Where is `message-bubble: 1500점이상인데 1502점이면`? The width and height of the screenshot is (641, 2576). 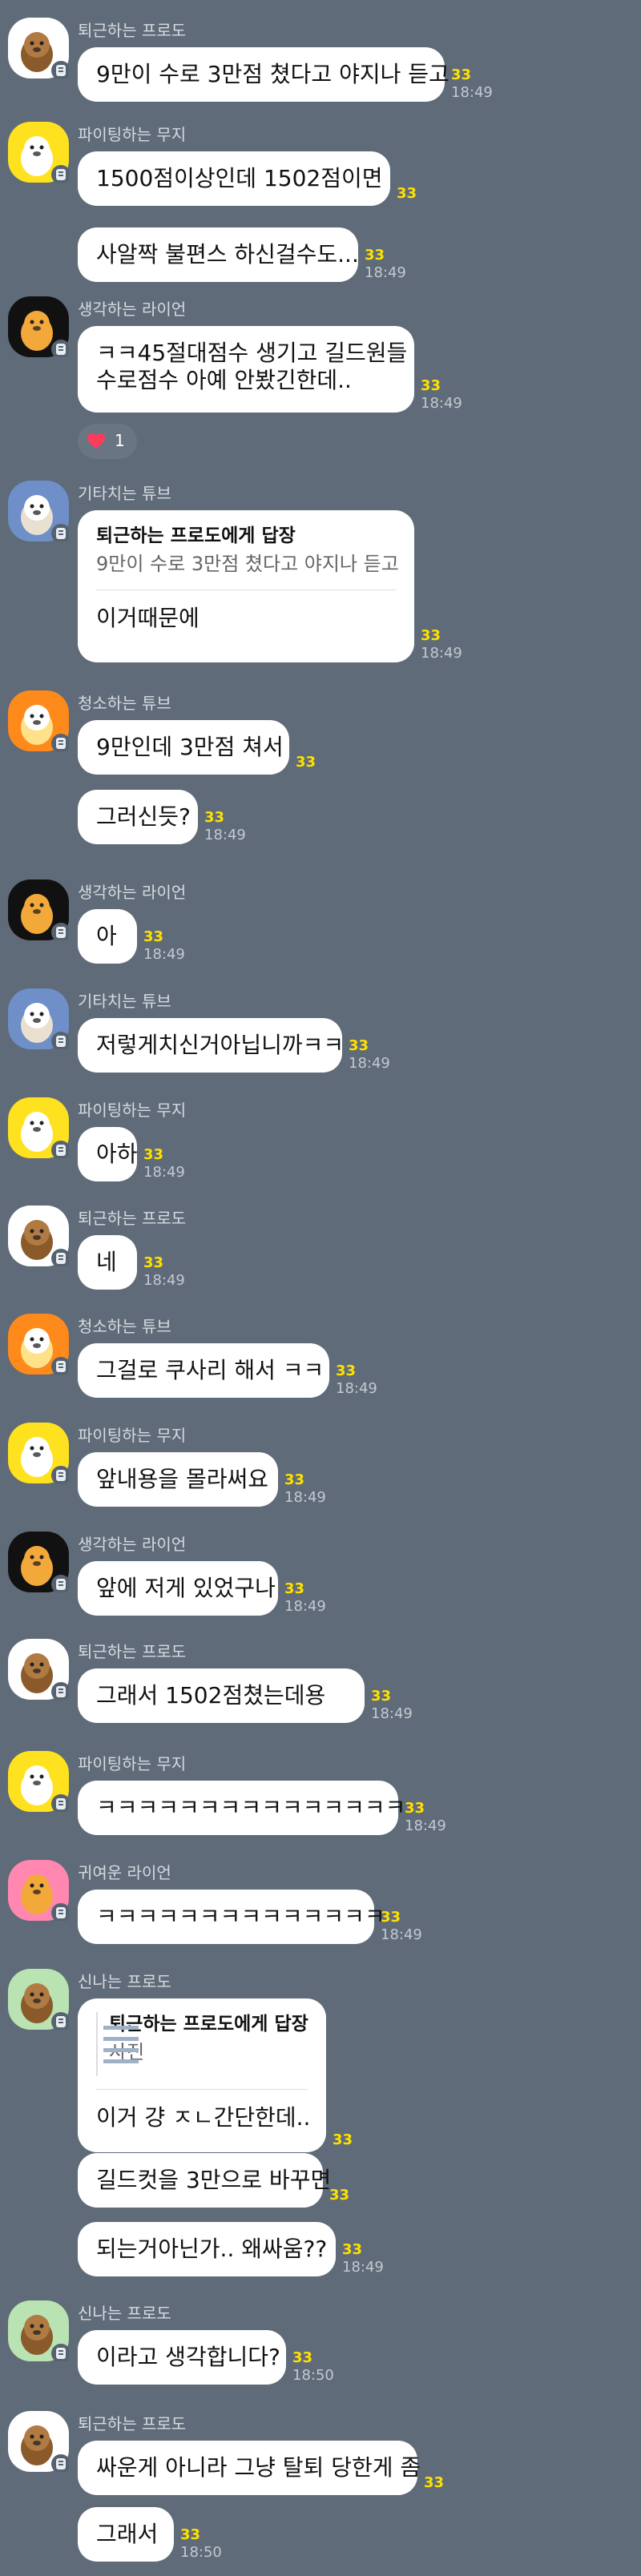
message-bubble: 1500점이상인데 1502점이면 is located at coordinates (234, 178).